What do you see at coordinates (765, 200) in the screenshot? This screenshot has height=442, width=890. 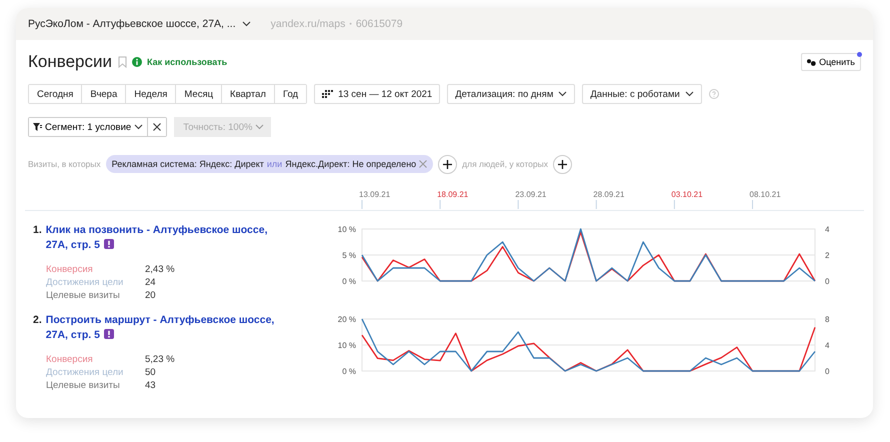 I see `date-tick: 08.10.21` at bounding box center [765, 200].